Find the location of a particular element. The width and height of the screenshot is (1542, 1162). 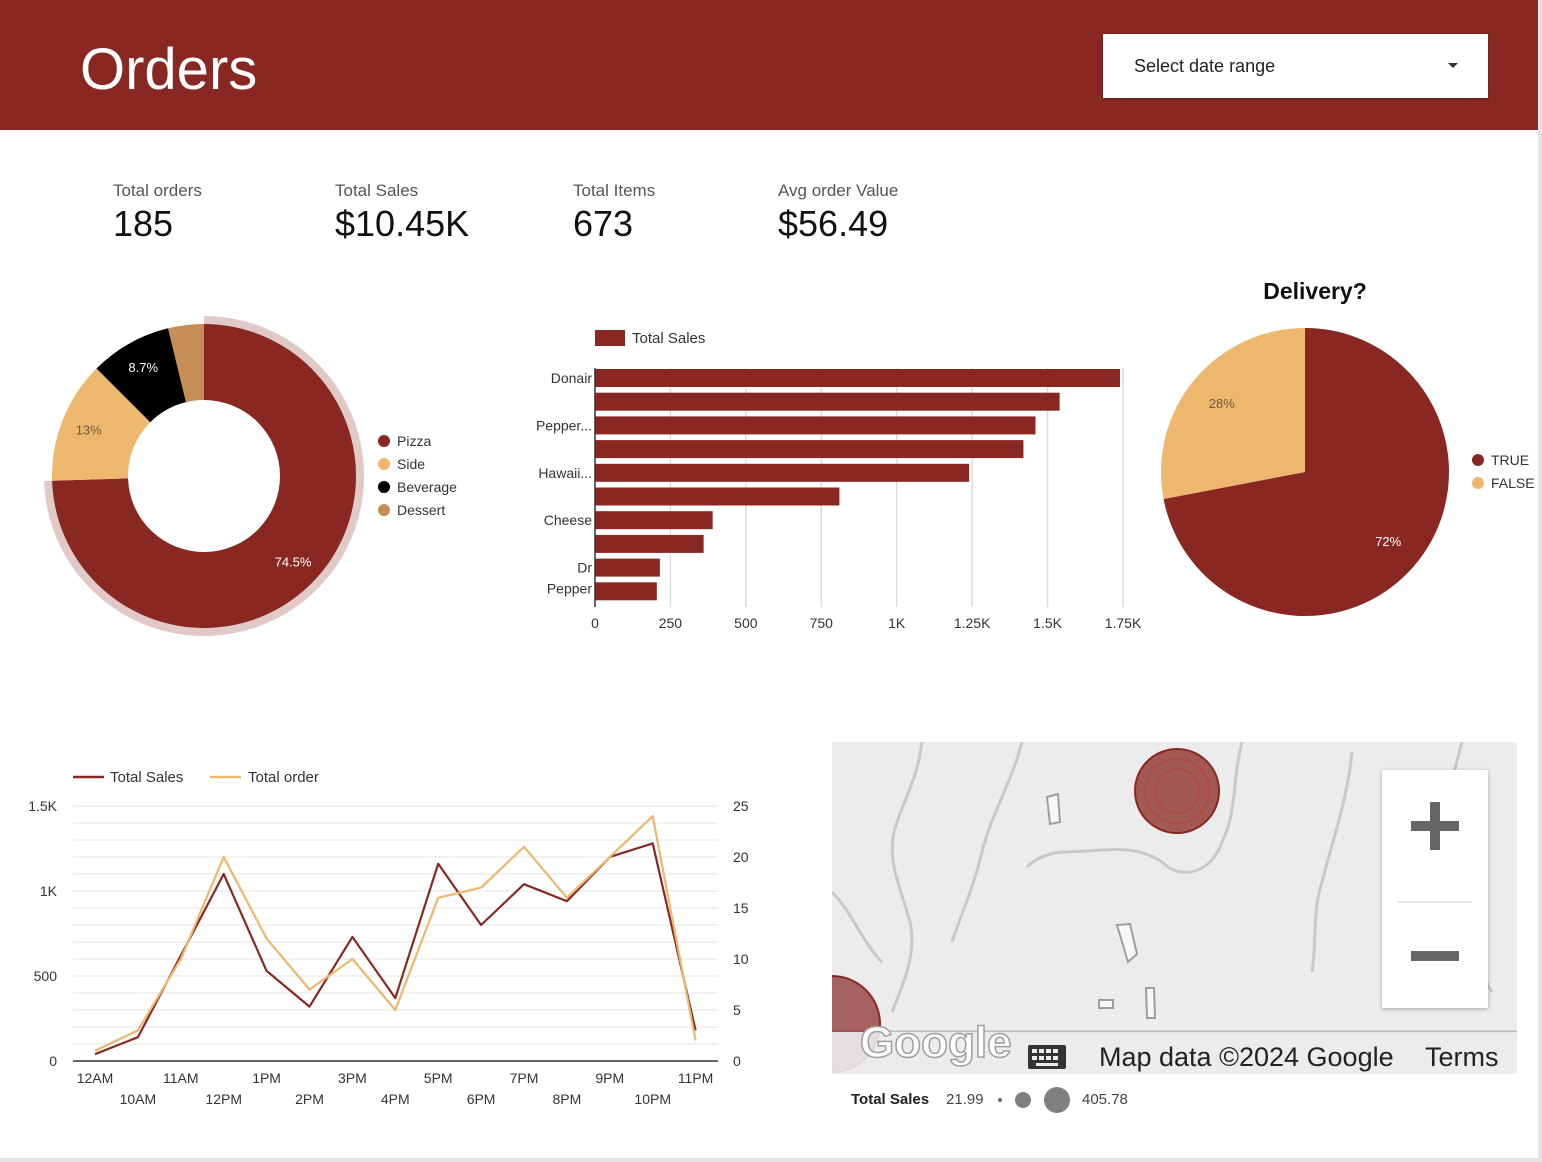

x-tick-label: 1.25K is located at coordinates (972, 623).